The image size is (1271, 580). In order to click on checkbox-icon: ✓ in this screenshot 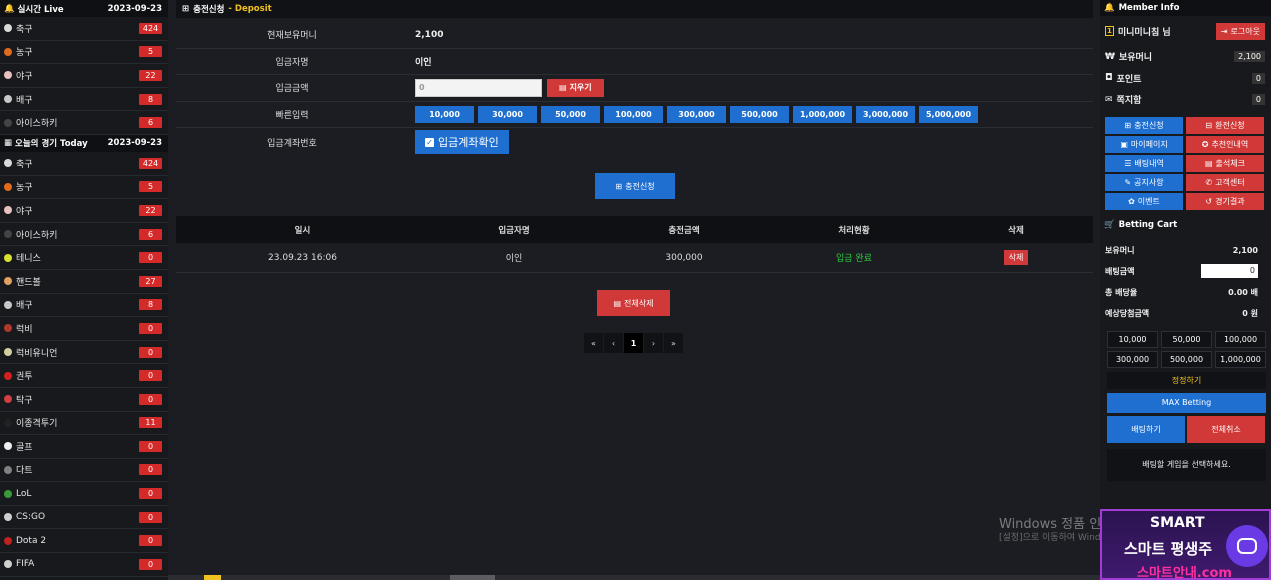, I will do `click(429, 142)`.